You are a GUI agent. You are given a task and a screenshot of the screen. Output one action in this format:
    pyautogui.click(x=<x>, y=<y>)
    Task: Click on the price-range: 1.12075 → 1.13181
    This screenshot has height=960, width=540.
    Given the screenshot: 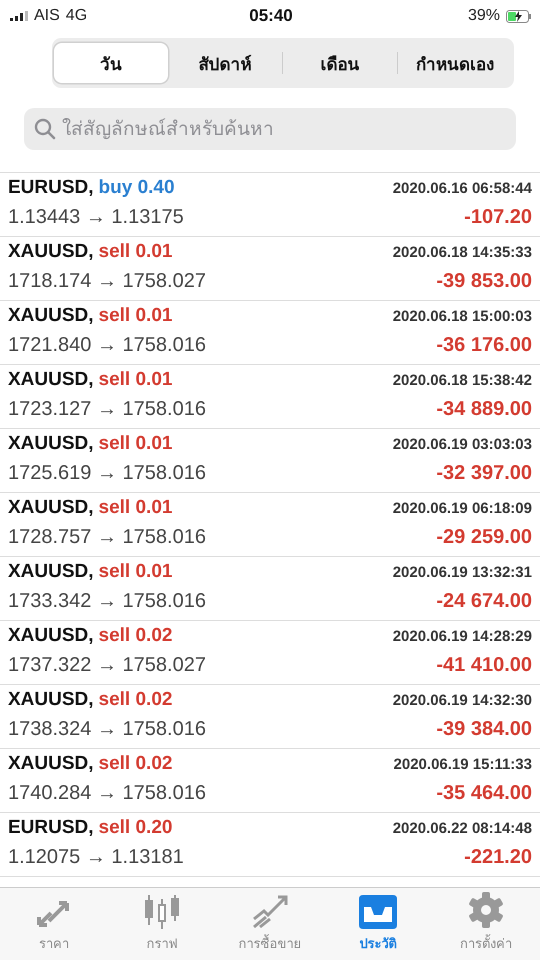 What is the action you would take?
    pyautogui.click(x=96, y=857)
    